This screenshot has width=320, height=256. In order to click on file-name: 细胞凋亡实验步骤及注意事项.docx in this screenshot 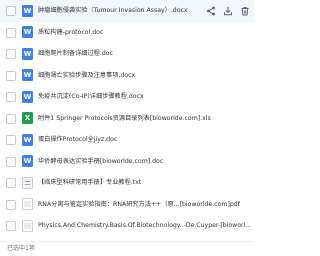, I will do `click(145, 76)`.